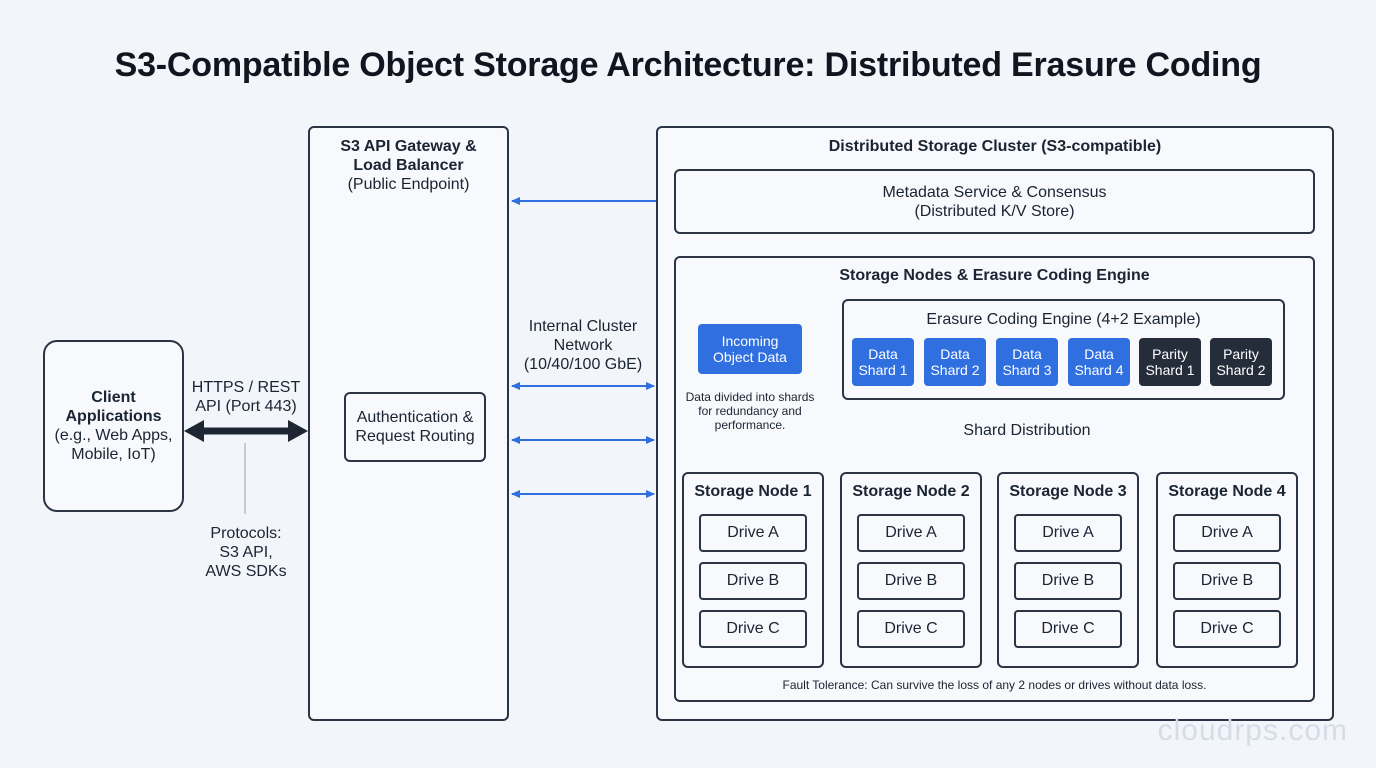 This screenshot has width=1376, height=768. What do you see at coordinates (750, 357) in the screenshot?
I see `incoming-line2: Object Data` at bounding box center [750, 357].